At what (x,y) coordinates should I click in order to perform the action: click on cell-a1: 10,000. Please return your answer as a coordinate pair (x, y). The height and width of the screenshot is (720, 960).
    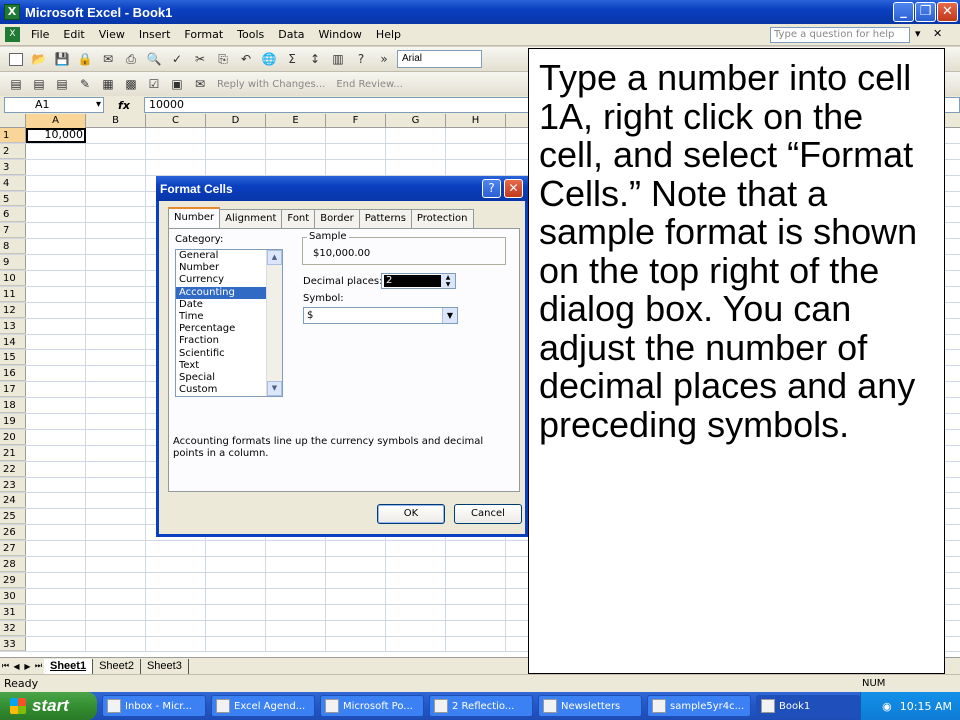
    Looking at the image, I should click on (56, 135).